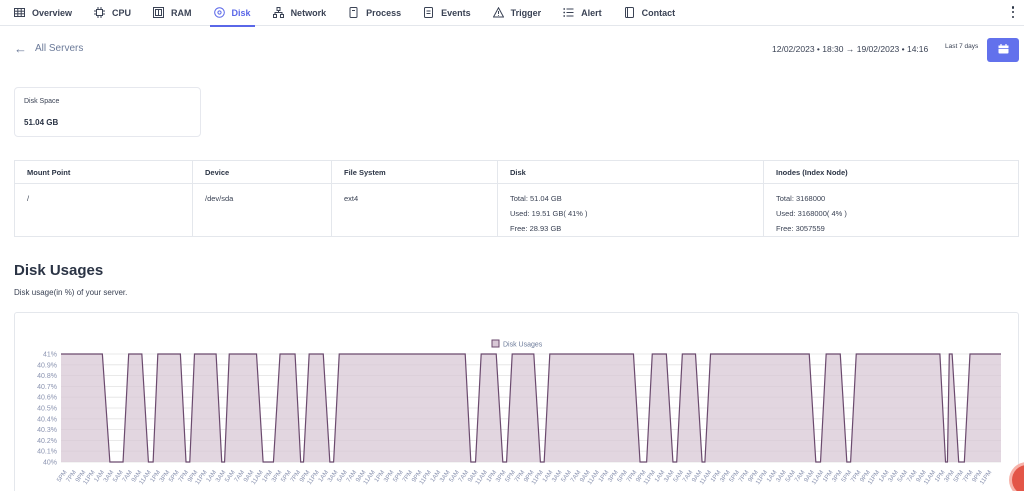  I want to click on col-file-system: File System, so click(414, 172).